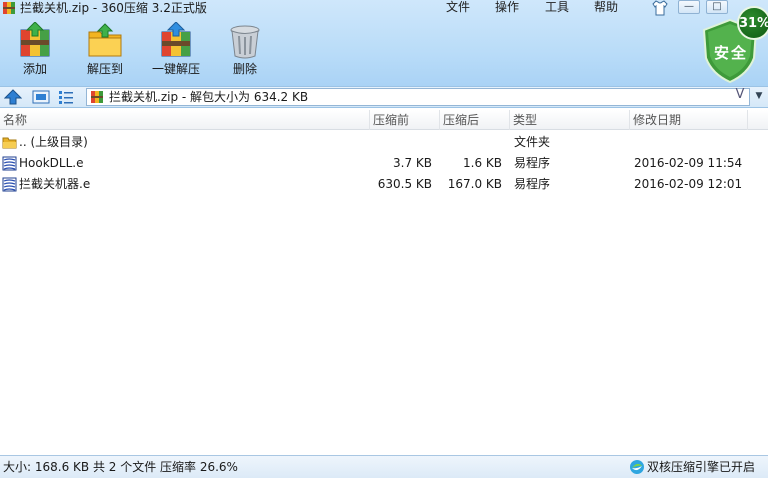  What do you see at coordinates (412, 163) in the screenshot?
I see `file-size-before: 3.7 KB` at bounding box center [412, 163].